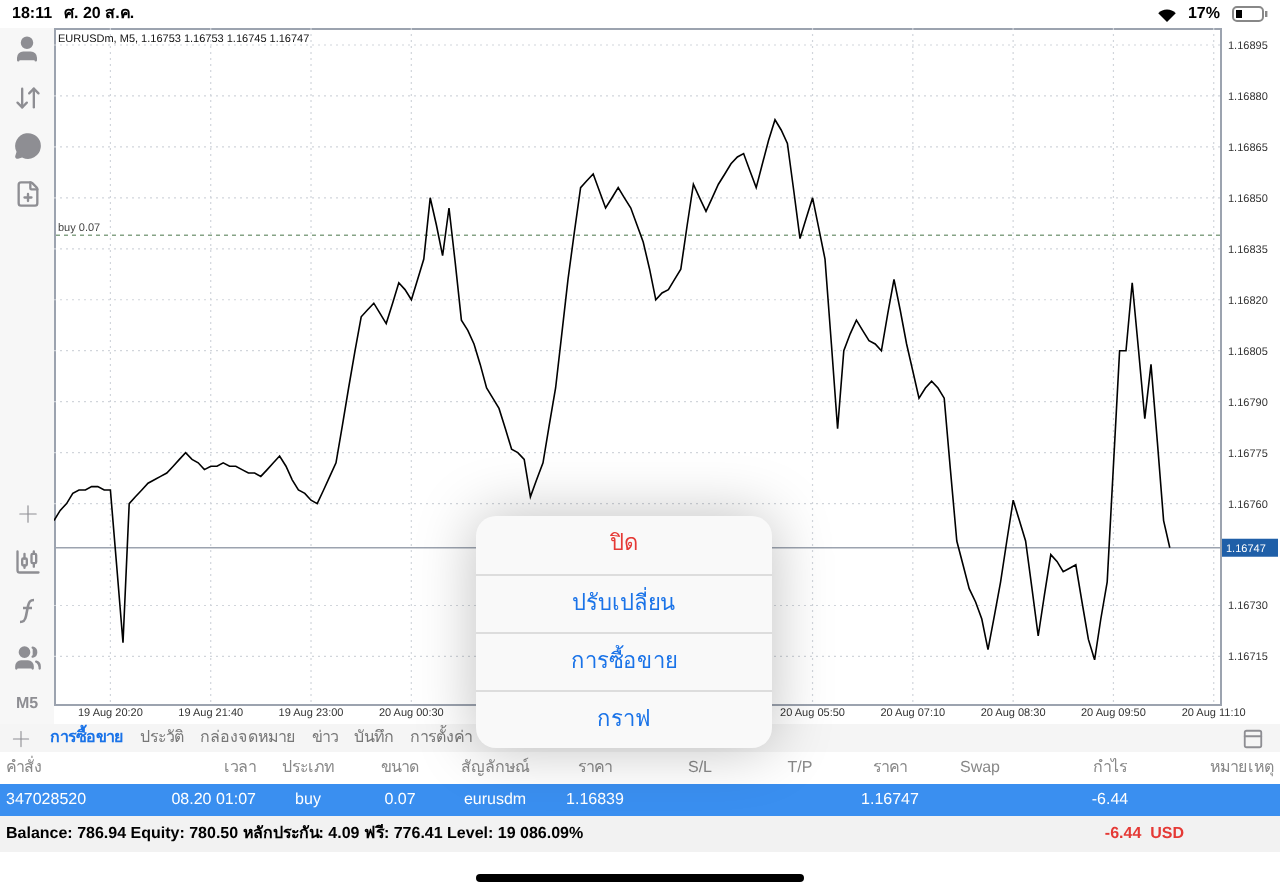 The image size is (1280, 894). What do you see at coordinates (27, 562) in the screenshot?
I see `candlestick-icon` at bounding box center [27, 562].